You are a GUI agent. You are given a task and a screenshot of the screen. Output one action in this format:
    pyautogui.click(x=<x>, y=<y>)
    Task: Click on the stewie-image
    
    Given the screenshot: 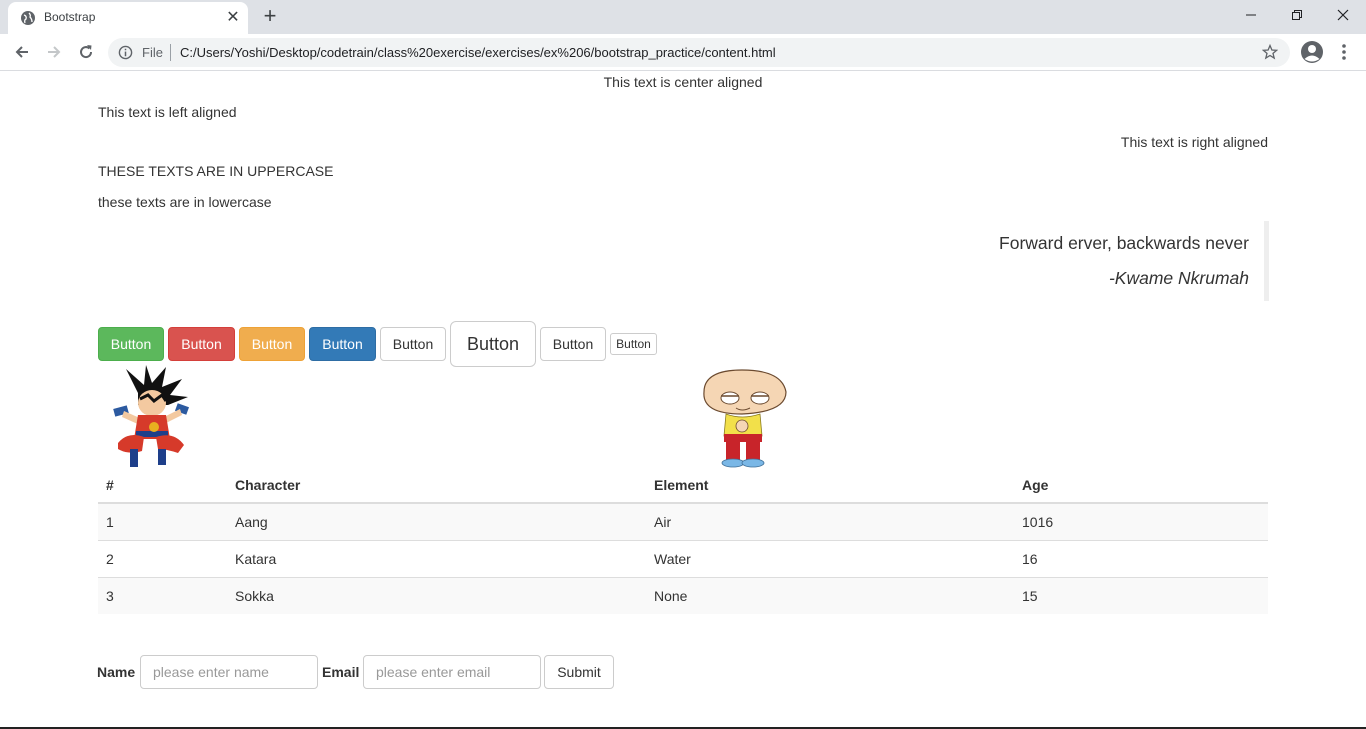 What is the action you would take?
    pyautogui.click(x=745, y=418)
    